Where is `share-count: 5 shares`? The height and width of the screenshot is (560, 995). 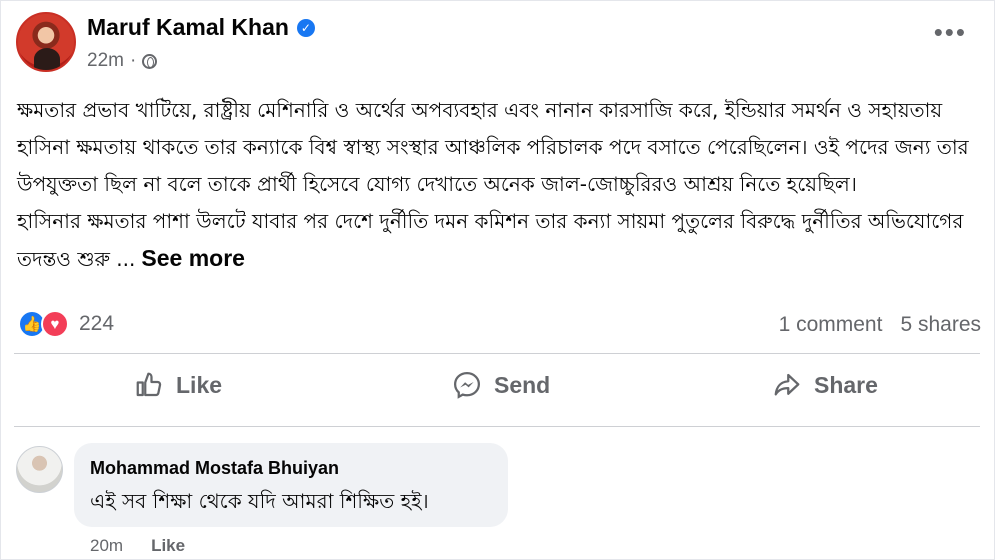
share-count: 5 shares is located at coordinates (940, 325).